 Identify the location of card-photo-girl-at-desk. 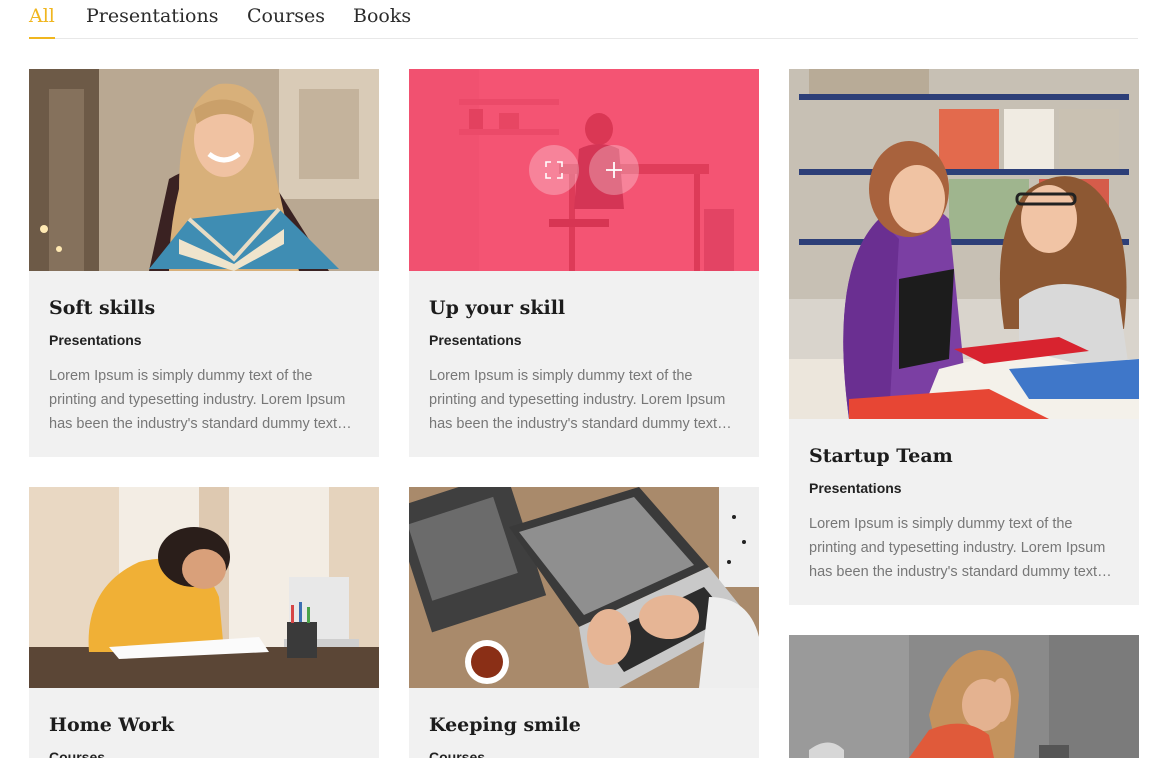
(584, 170).